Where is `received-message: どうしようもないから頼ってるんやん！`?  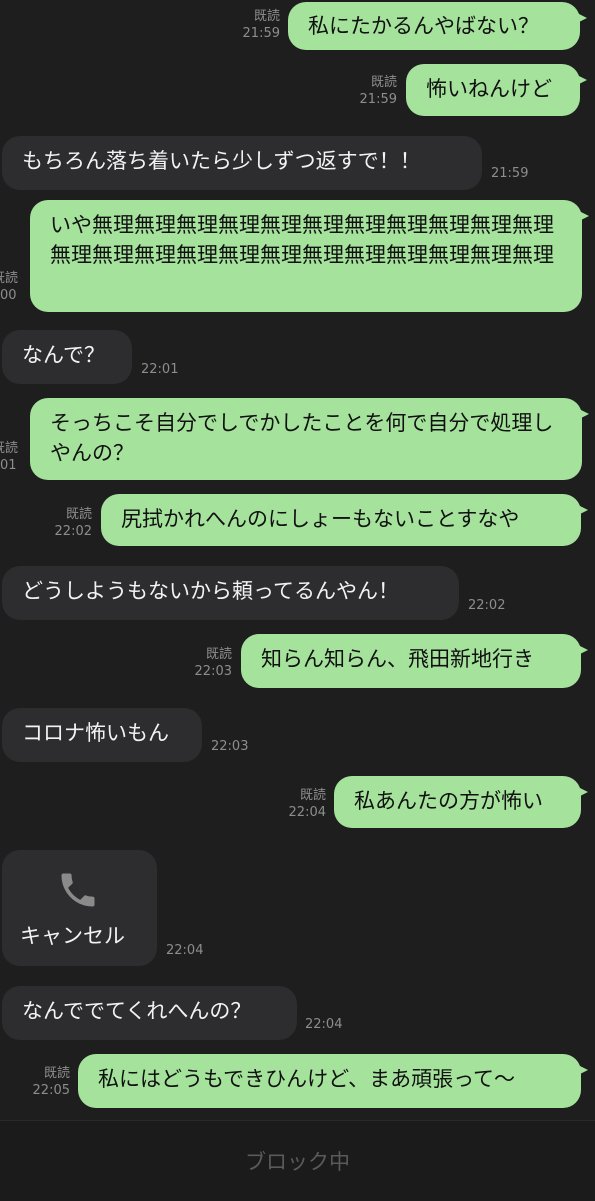
received-message: どうしようもないから頼ってるんやん！ is located at coordinates (230, 593).